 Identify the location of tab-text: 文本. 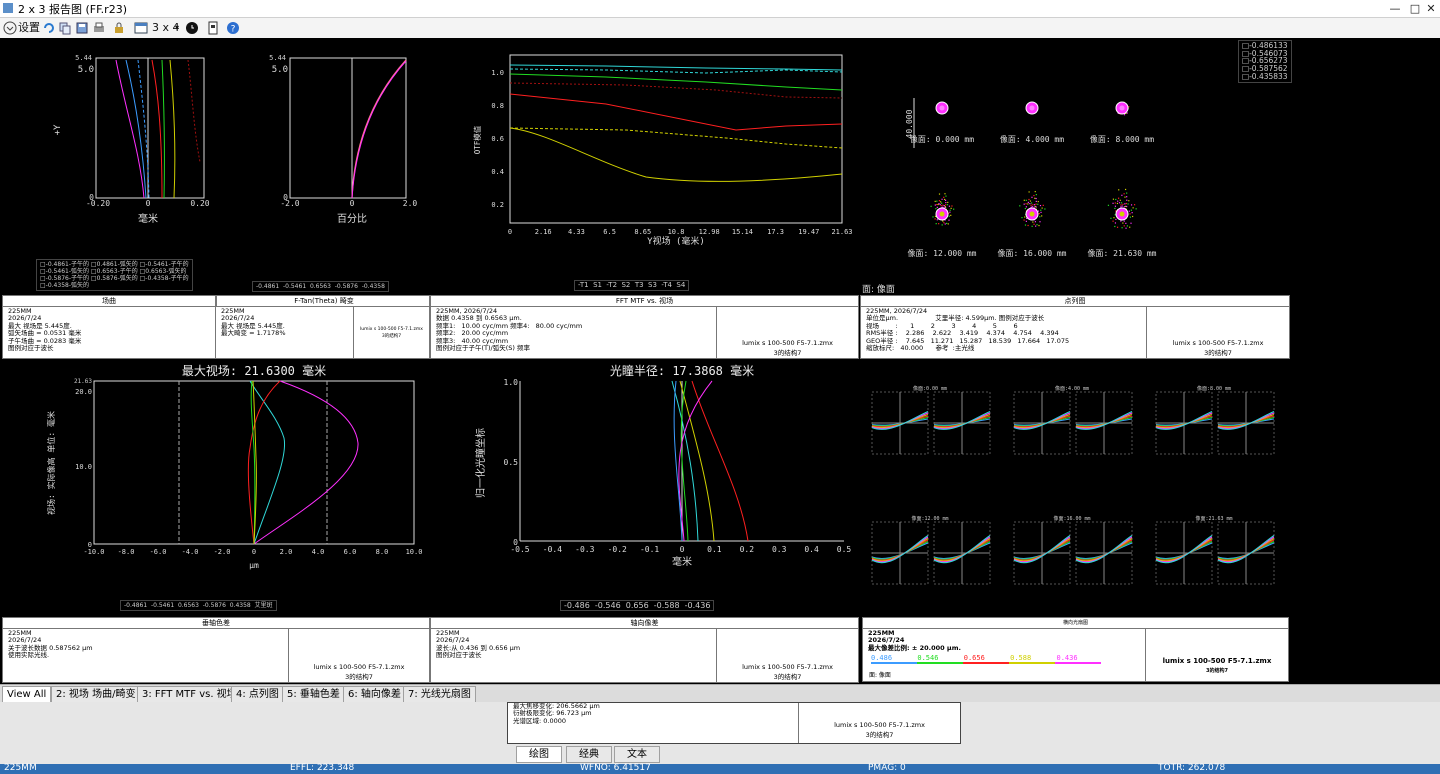
(637, 754).